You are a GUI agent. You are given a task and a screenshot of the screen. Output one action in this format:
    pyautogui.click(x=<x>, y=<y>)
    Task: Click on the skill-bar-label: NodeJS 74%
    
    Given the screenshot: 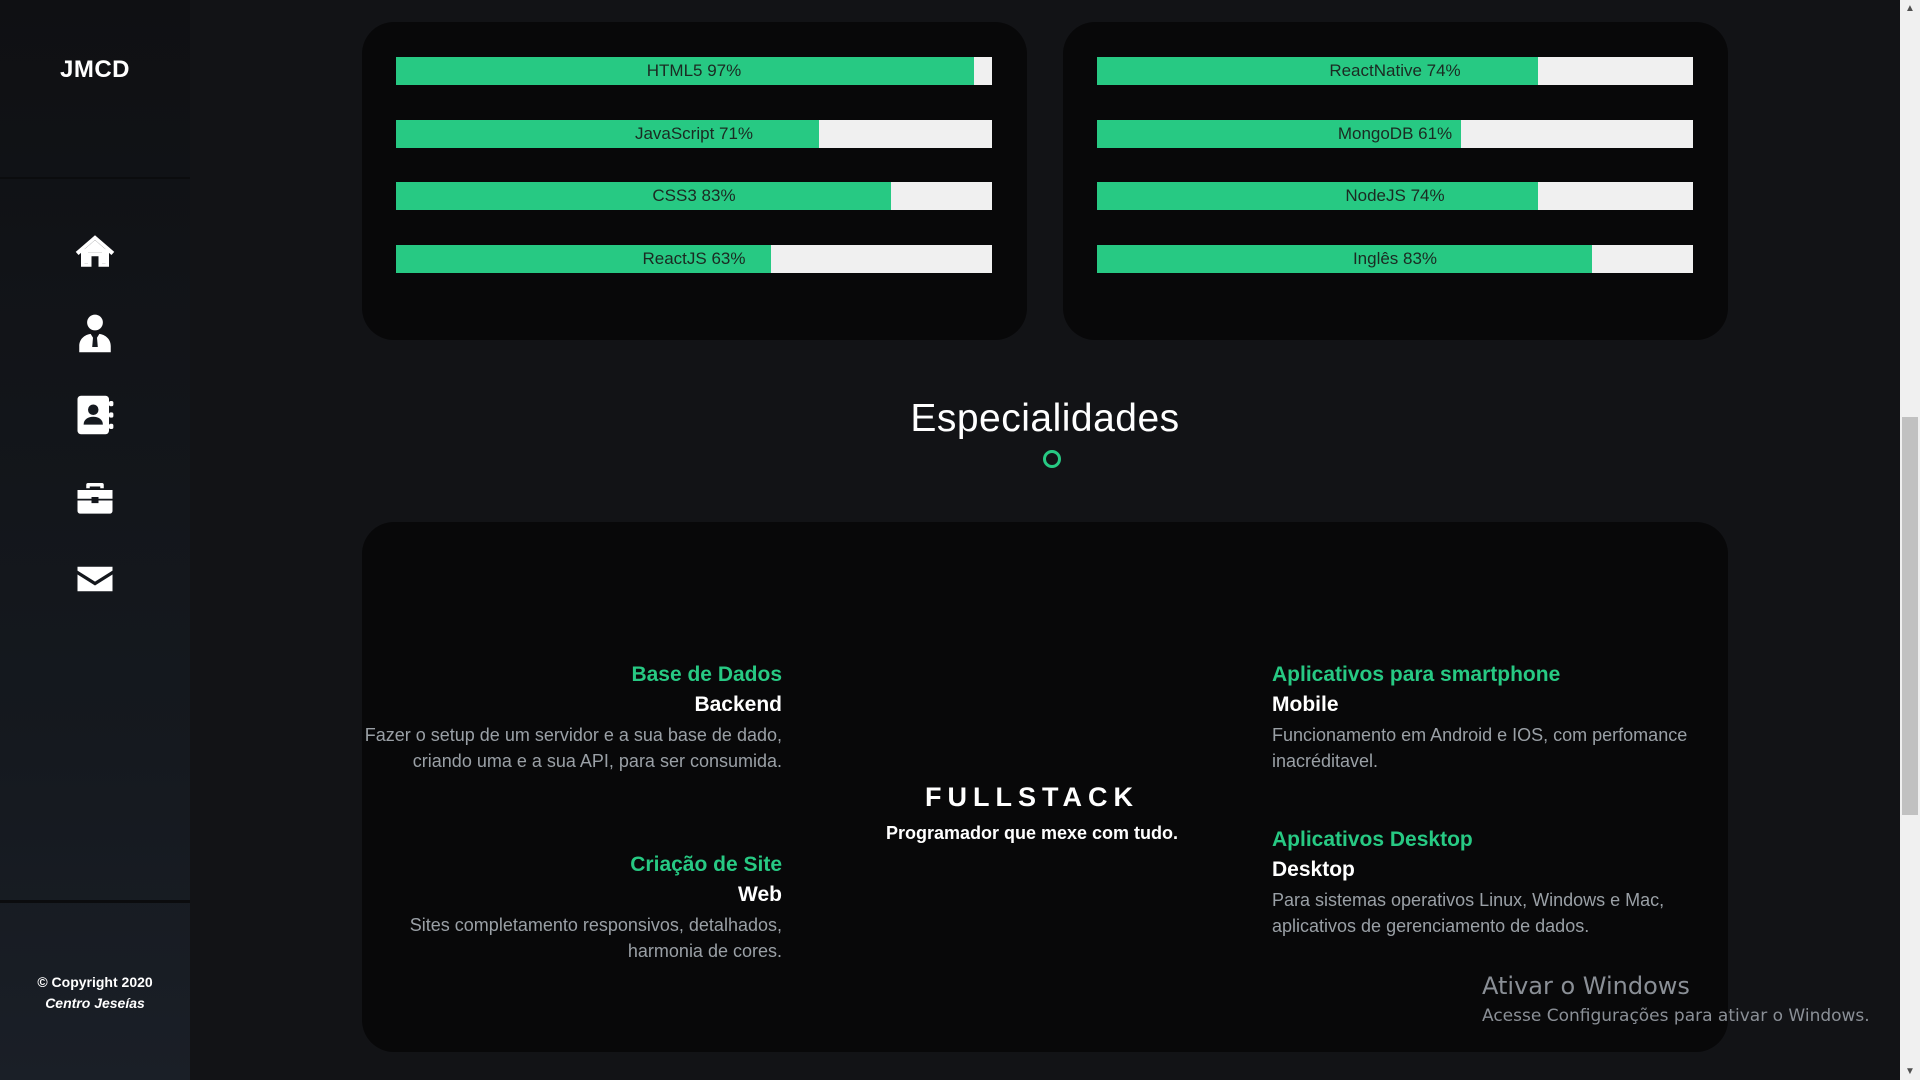 What is the action you would take?
    pyautogui.click(x=1395, y=195)
    